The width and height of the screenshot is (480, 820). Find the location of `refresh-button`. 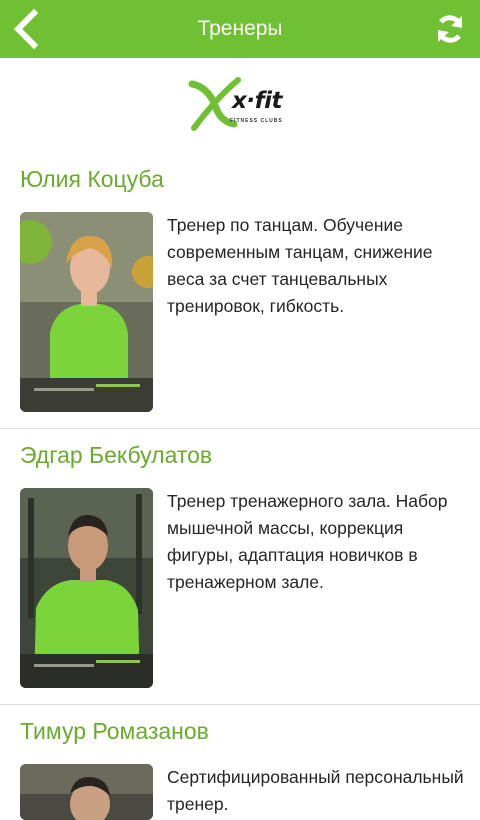

refresh-button is located at coordinates (450, 29).